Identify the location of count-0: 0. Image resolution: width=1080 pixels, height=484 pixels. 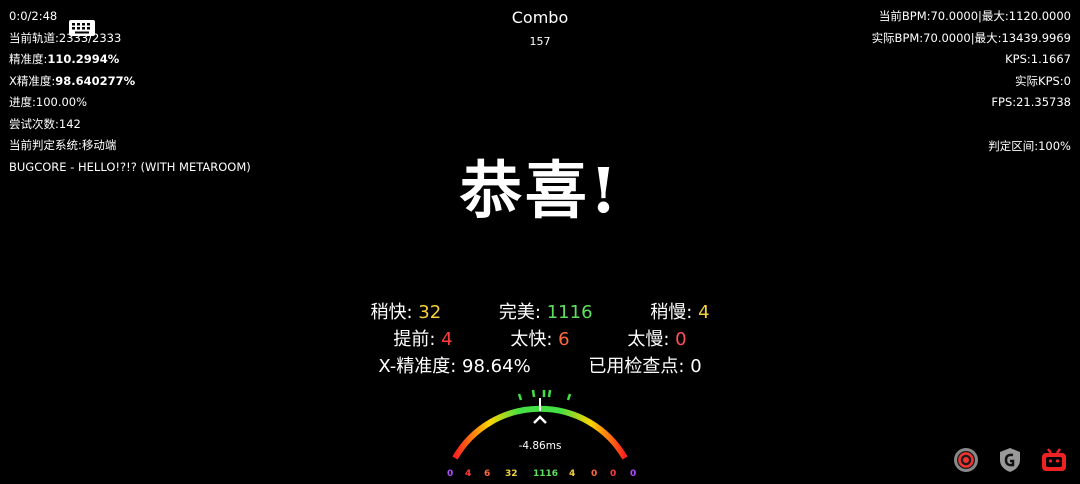
(450, 474).